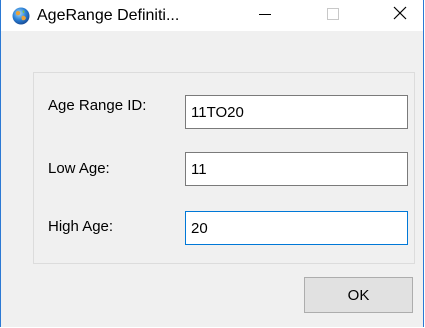 This screenshot has width=425, height=328. I want to click on minimize-icon, so click(265, 16).